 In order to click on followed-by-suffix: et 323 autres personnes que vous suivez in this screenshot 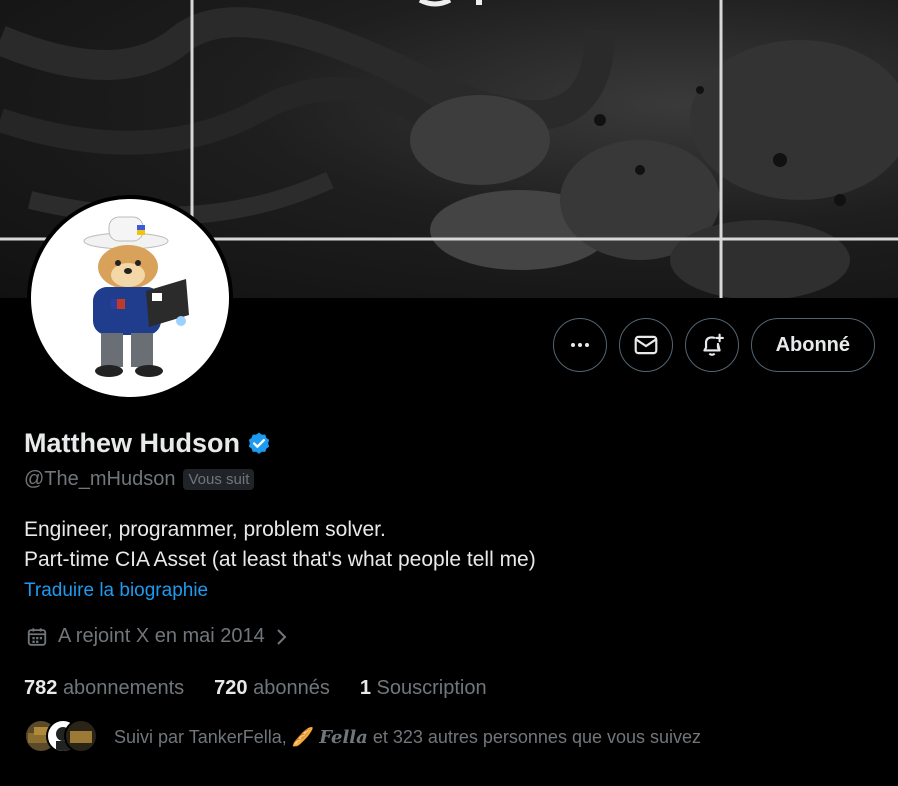, I will do `click(537, 736)`.